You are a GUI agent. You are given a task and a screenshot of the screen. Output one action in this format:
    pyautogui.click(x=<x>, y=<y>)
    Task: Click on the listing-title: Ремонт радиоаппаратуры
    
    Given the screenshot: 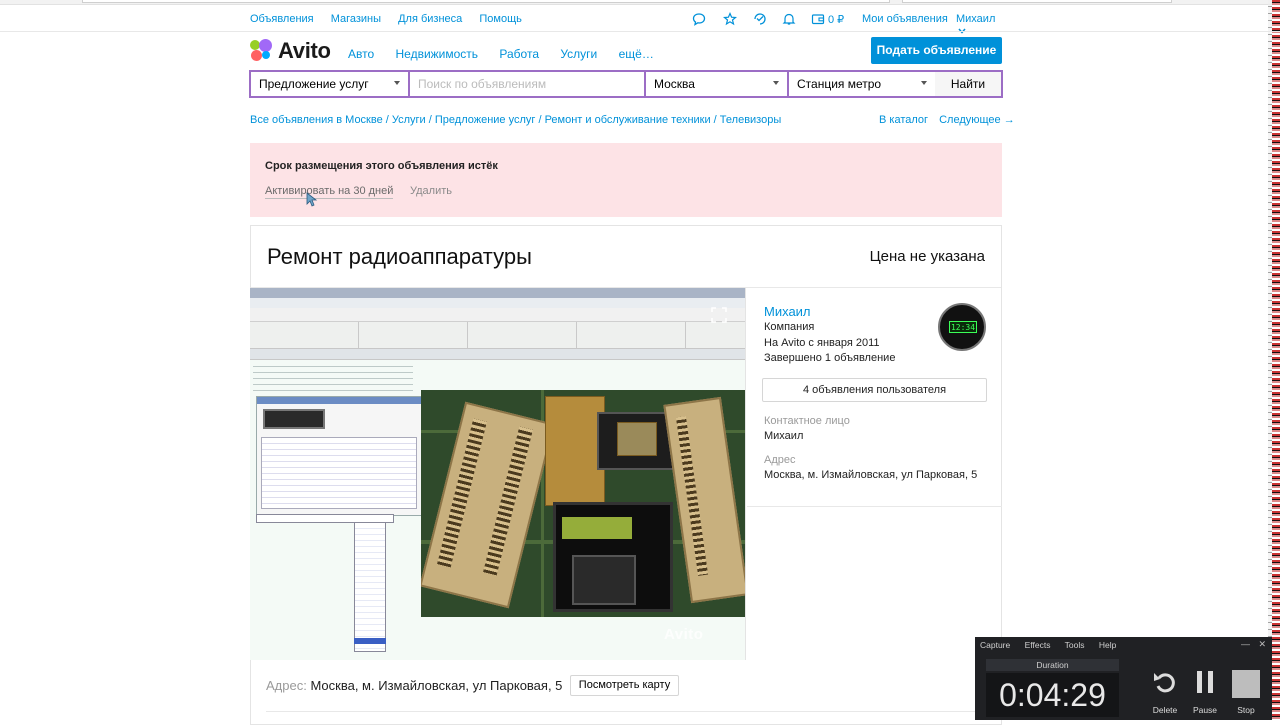 What is the action you would take?
    pyautogui.click(x=399, y=256)
    